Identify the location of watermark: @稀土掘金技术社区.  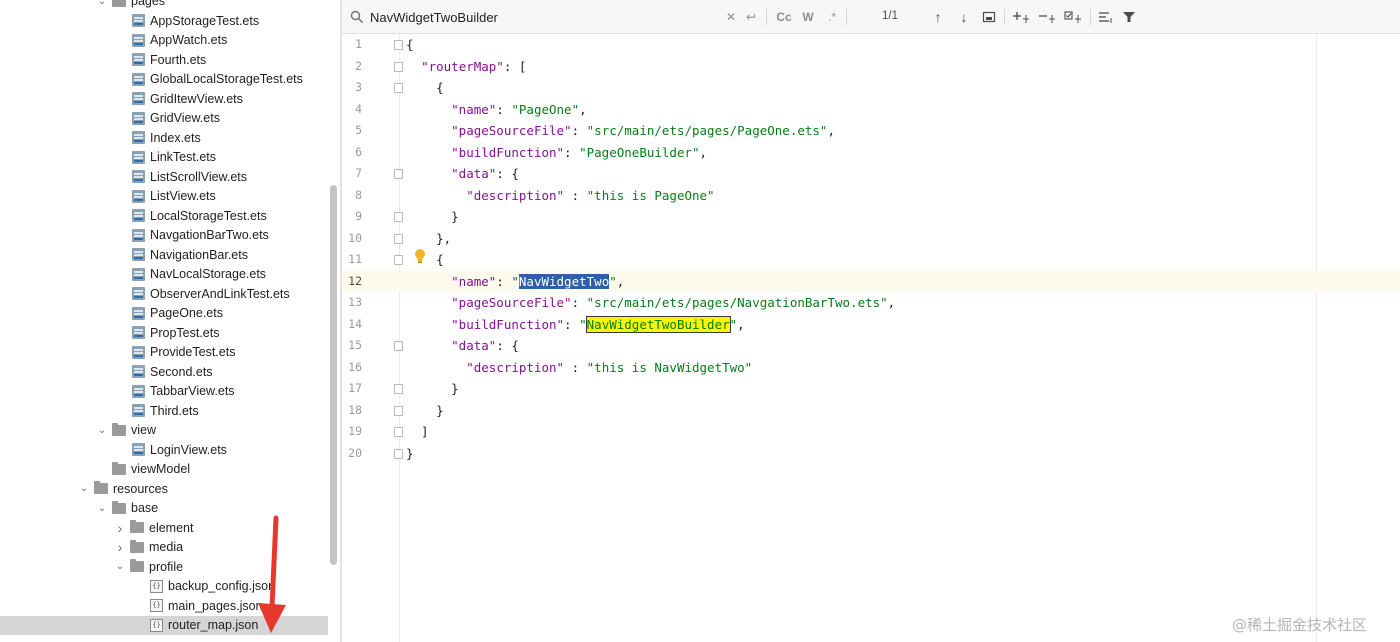
(1300, 625).